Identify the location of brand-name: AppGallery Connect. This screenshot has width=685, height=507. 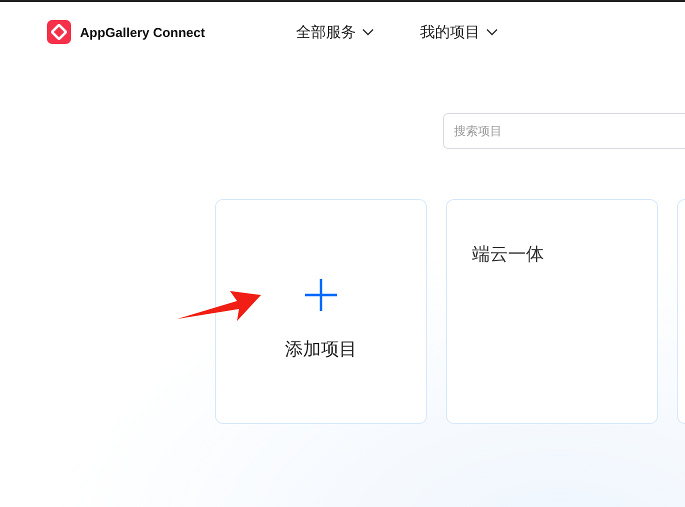
(142, 32).